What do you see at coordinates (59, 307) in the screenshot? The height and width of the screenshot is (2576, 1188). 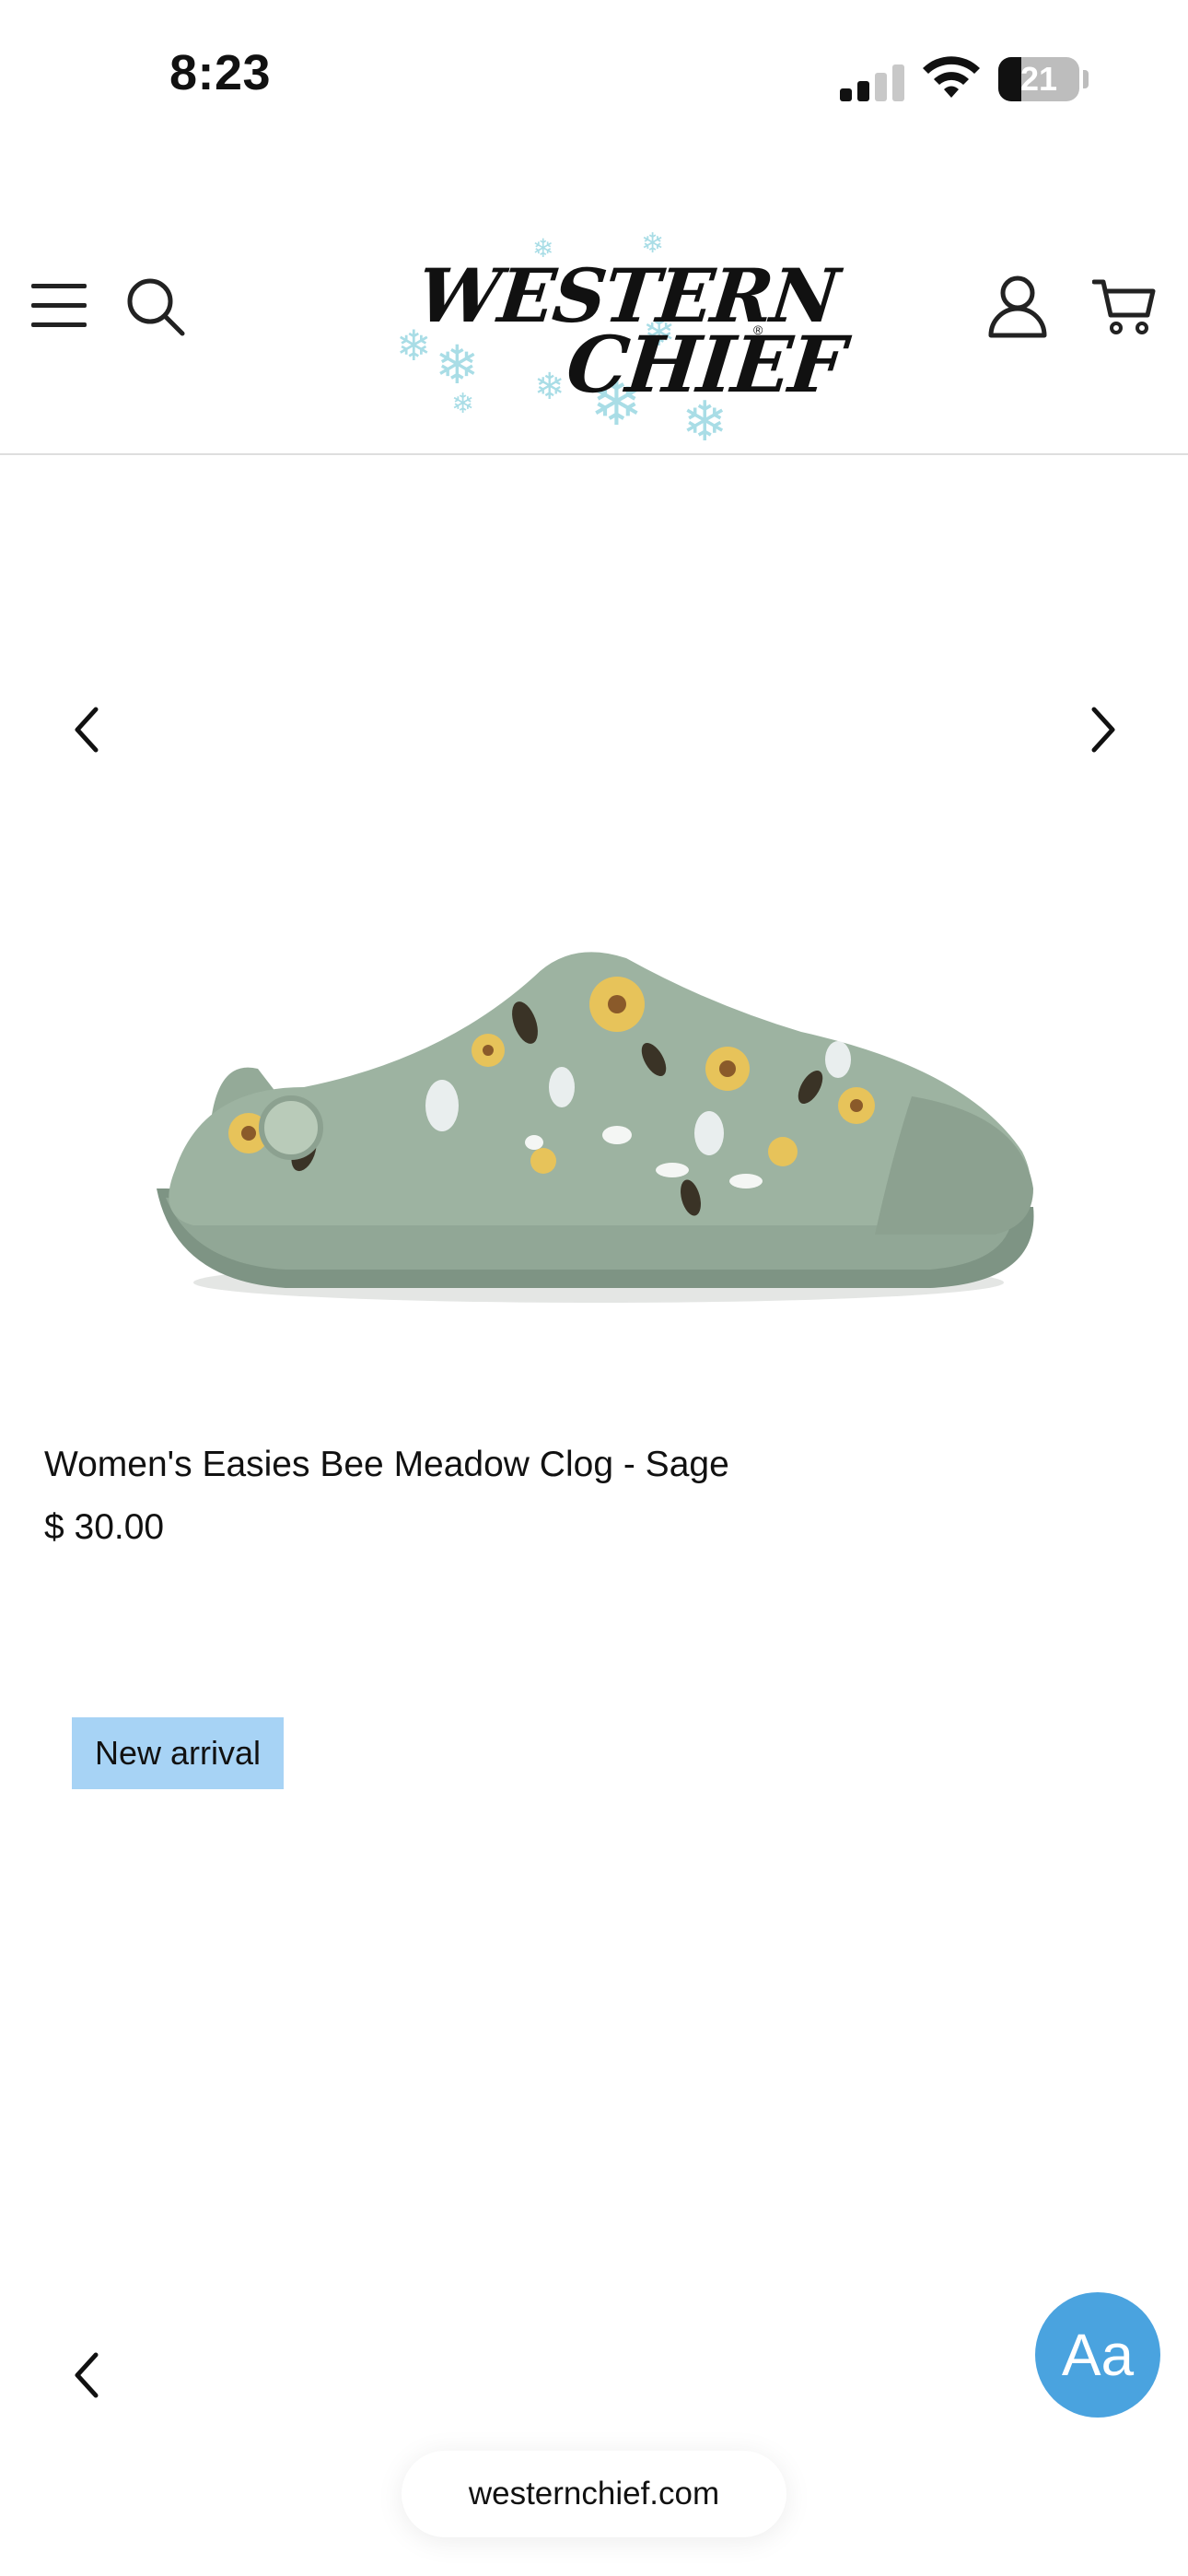 I see `menu-icon` at bounding box center [59, 307].